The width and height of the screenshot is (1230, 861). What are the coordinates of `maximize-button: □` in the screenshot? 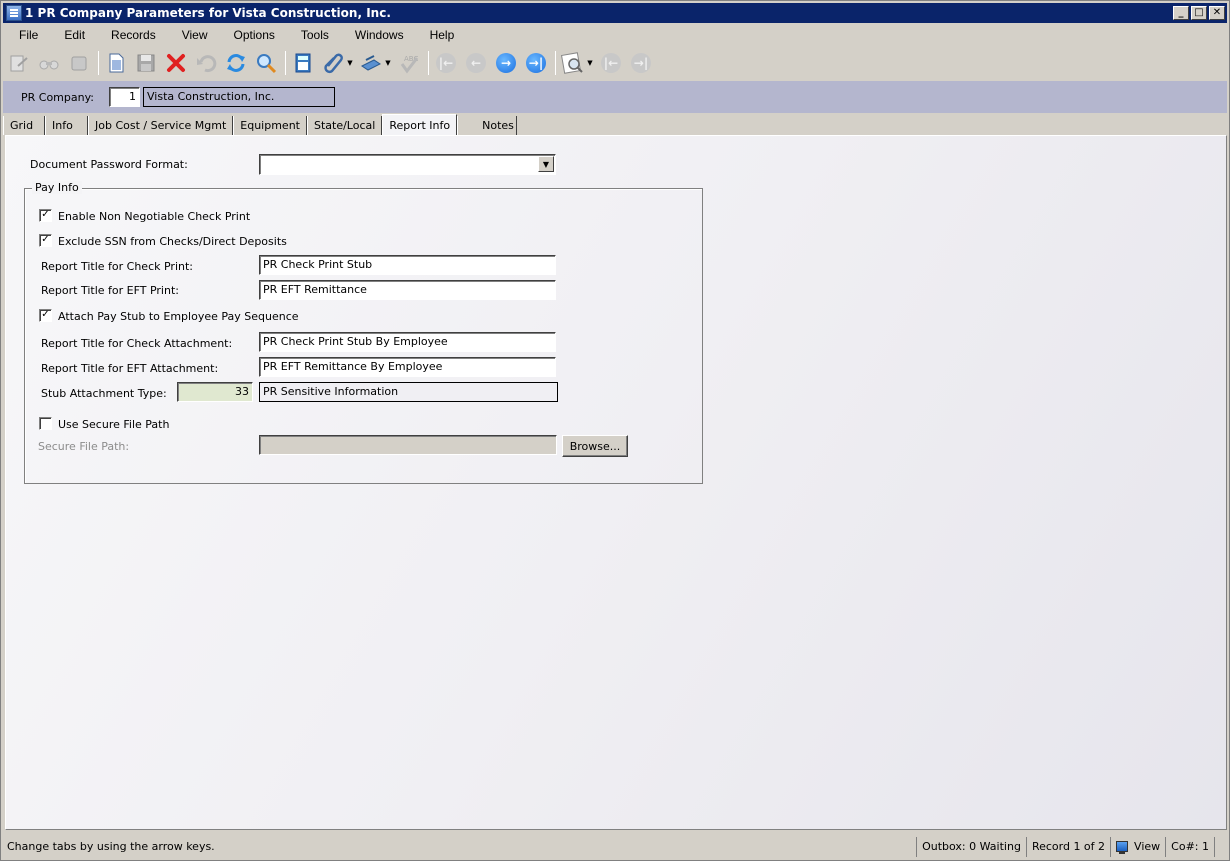 It's located at (1199, 13).